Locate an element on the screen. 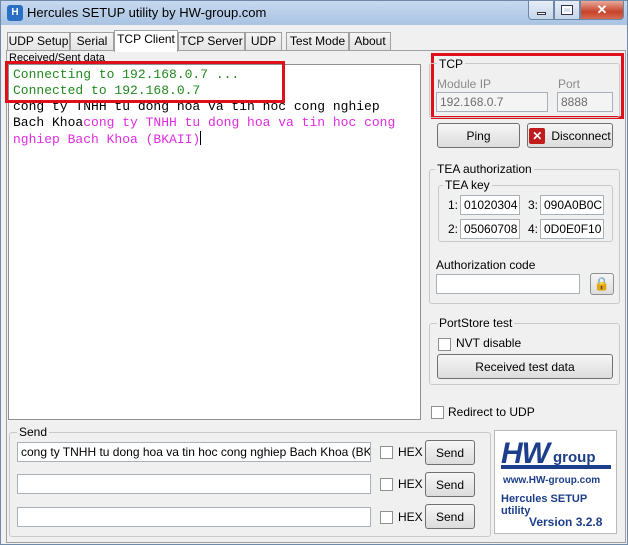 This screenshot has height=545, width=628. send-button-2: Send is located at coordinates (450, 484).